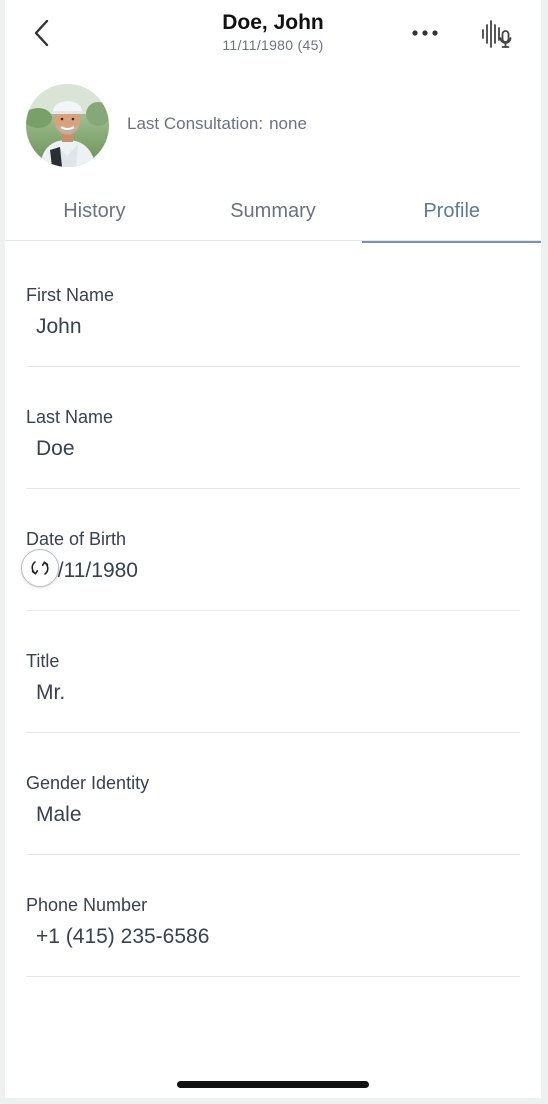 Image resolution: width=548 pixels, height=1104 pixels. Describe the element at coordinates (288, 123) in the screenshot. I see `last-consultation-value: none` at that location.